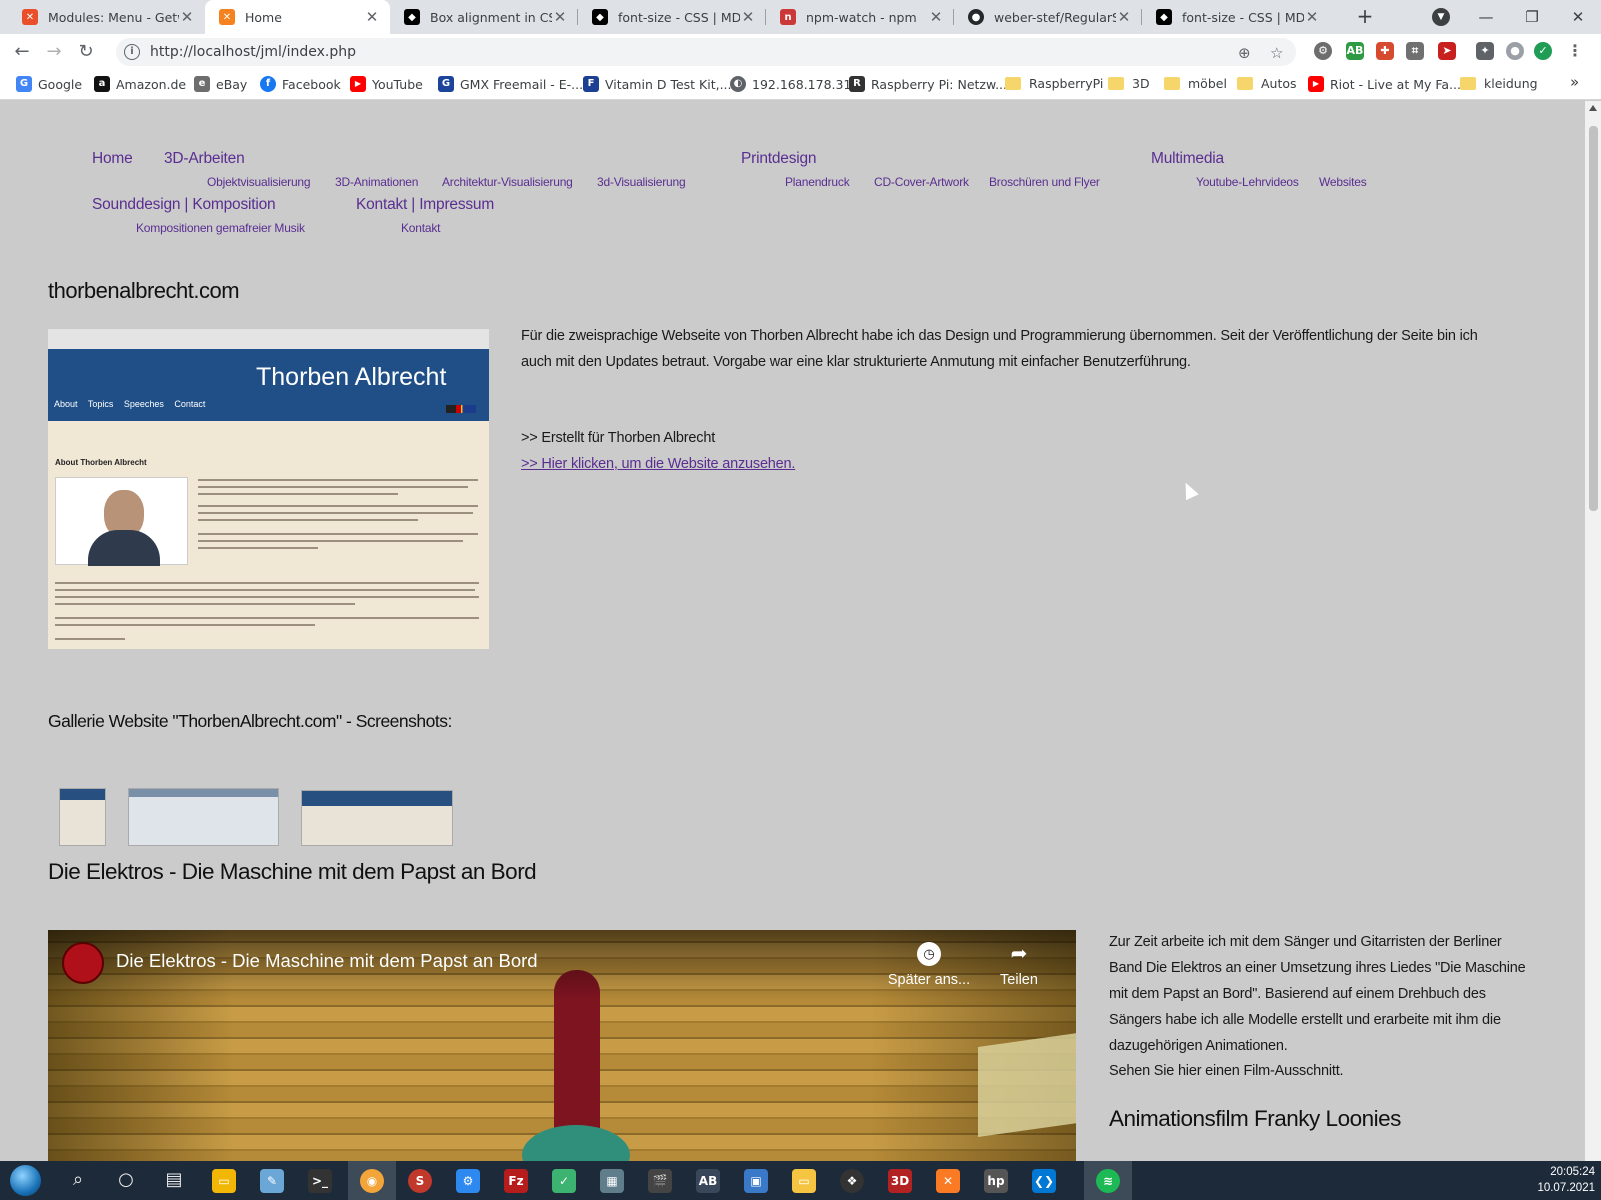  What do you see at coordinates (1575, 51) in the screenshot?
I see `menu-dots-icon: ⋮` at bounding box center [1575, 51].